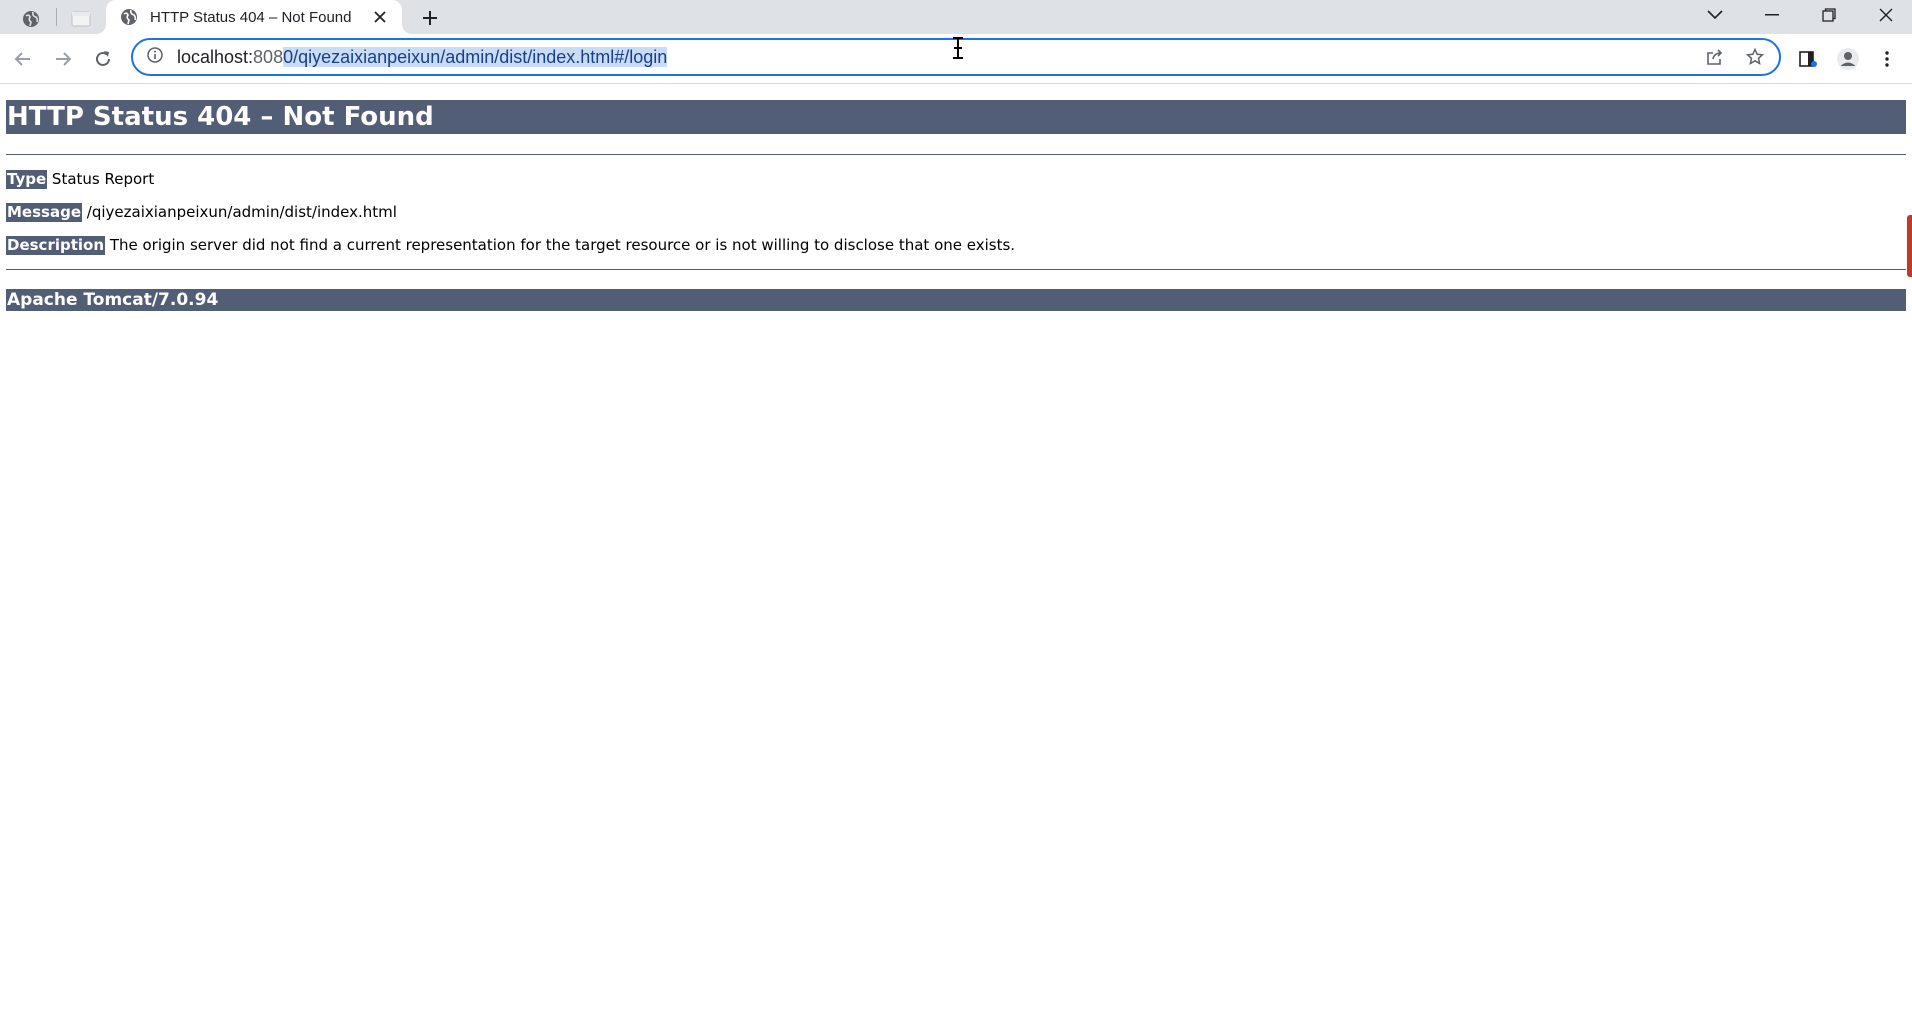  What do you see at coordinates (1909, 246) in the screenshot?
I see `scrollbar-marker` at bounding box center [1909, 246].